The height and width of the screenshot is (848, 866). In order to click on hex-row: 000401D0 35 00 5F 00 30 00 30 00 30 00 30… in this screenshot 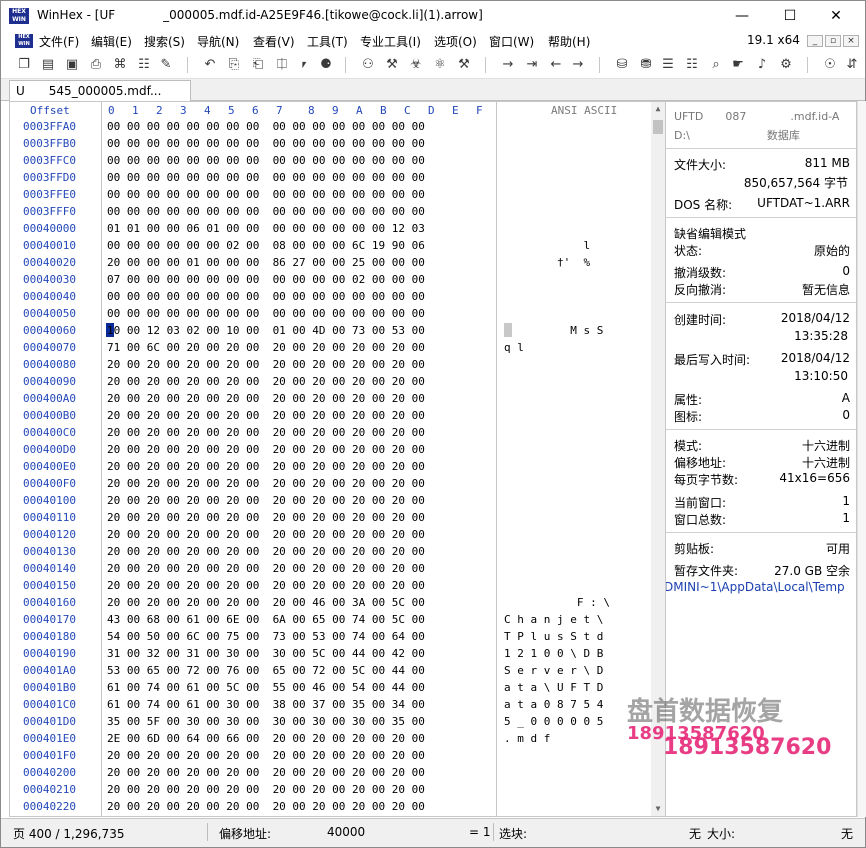, I will do `click(330, 722)`.